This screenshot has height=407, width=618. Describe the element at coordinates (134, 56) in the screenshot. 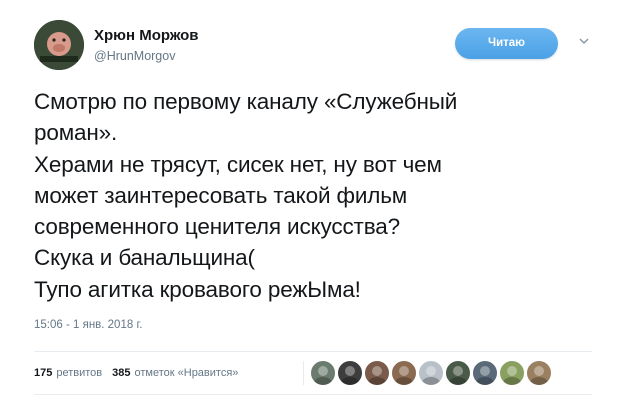

I see `author-handle: @HrunMorgov` at that location.